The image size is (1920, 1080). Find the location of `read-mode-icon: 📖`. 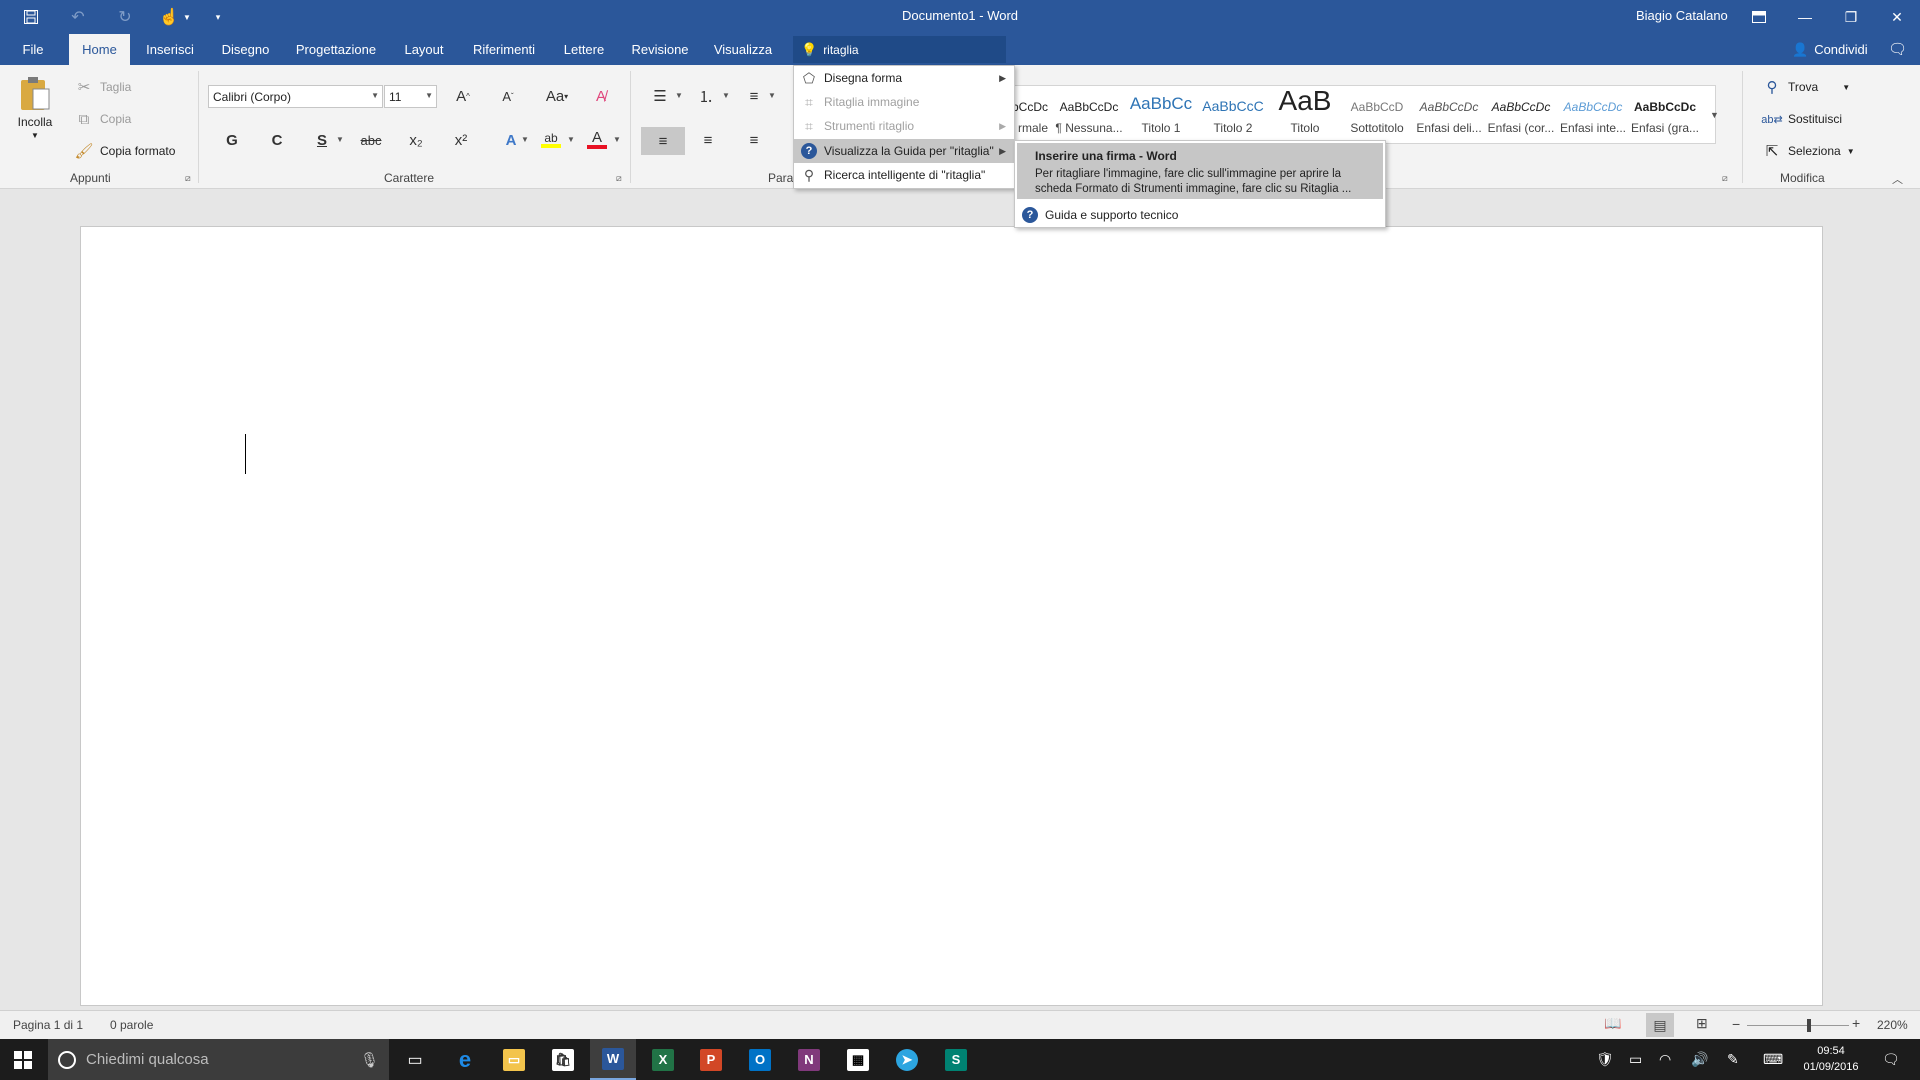

read-mode-icon: 📖 is located at coordinates (1612, 1023).